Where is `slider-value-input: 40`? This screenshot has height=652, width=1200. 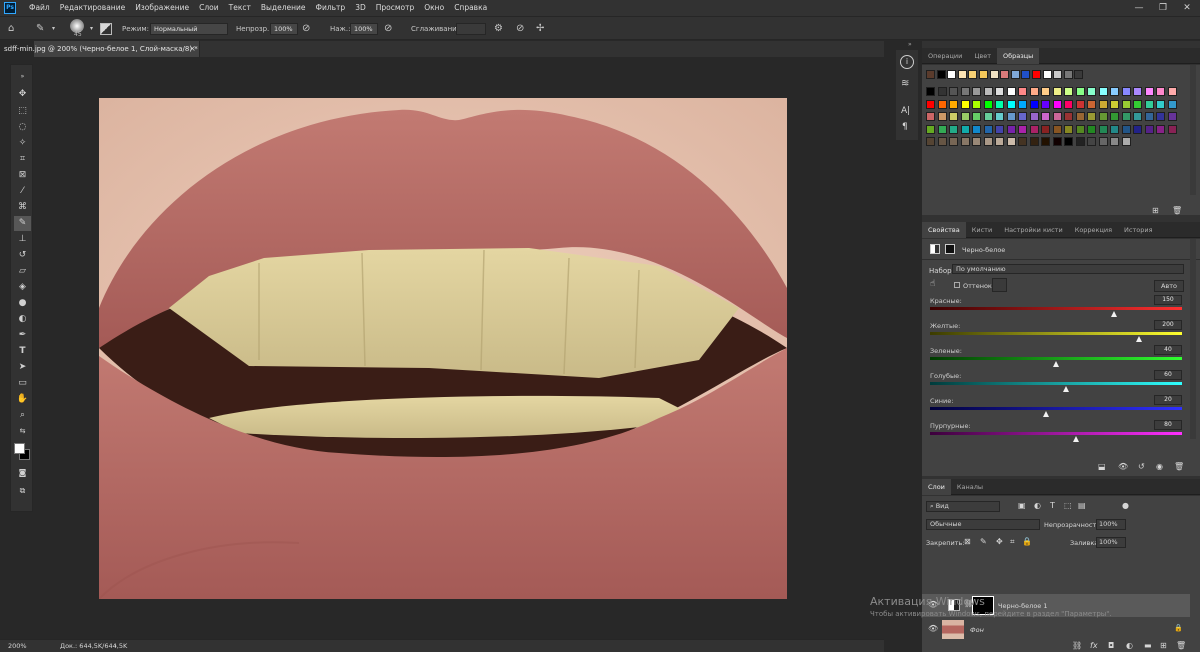
slider-value-input: 40 is located at coordinates (1168, 350).